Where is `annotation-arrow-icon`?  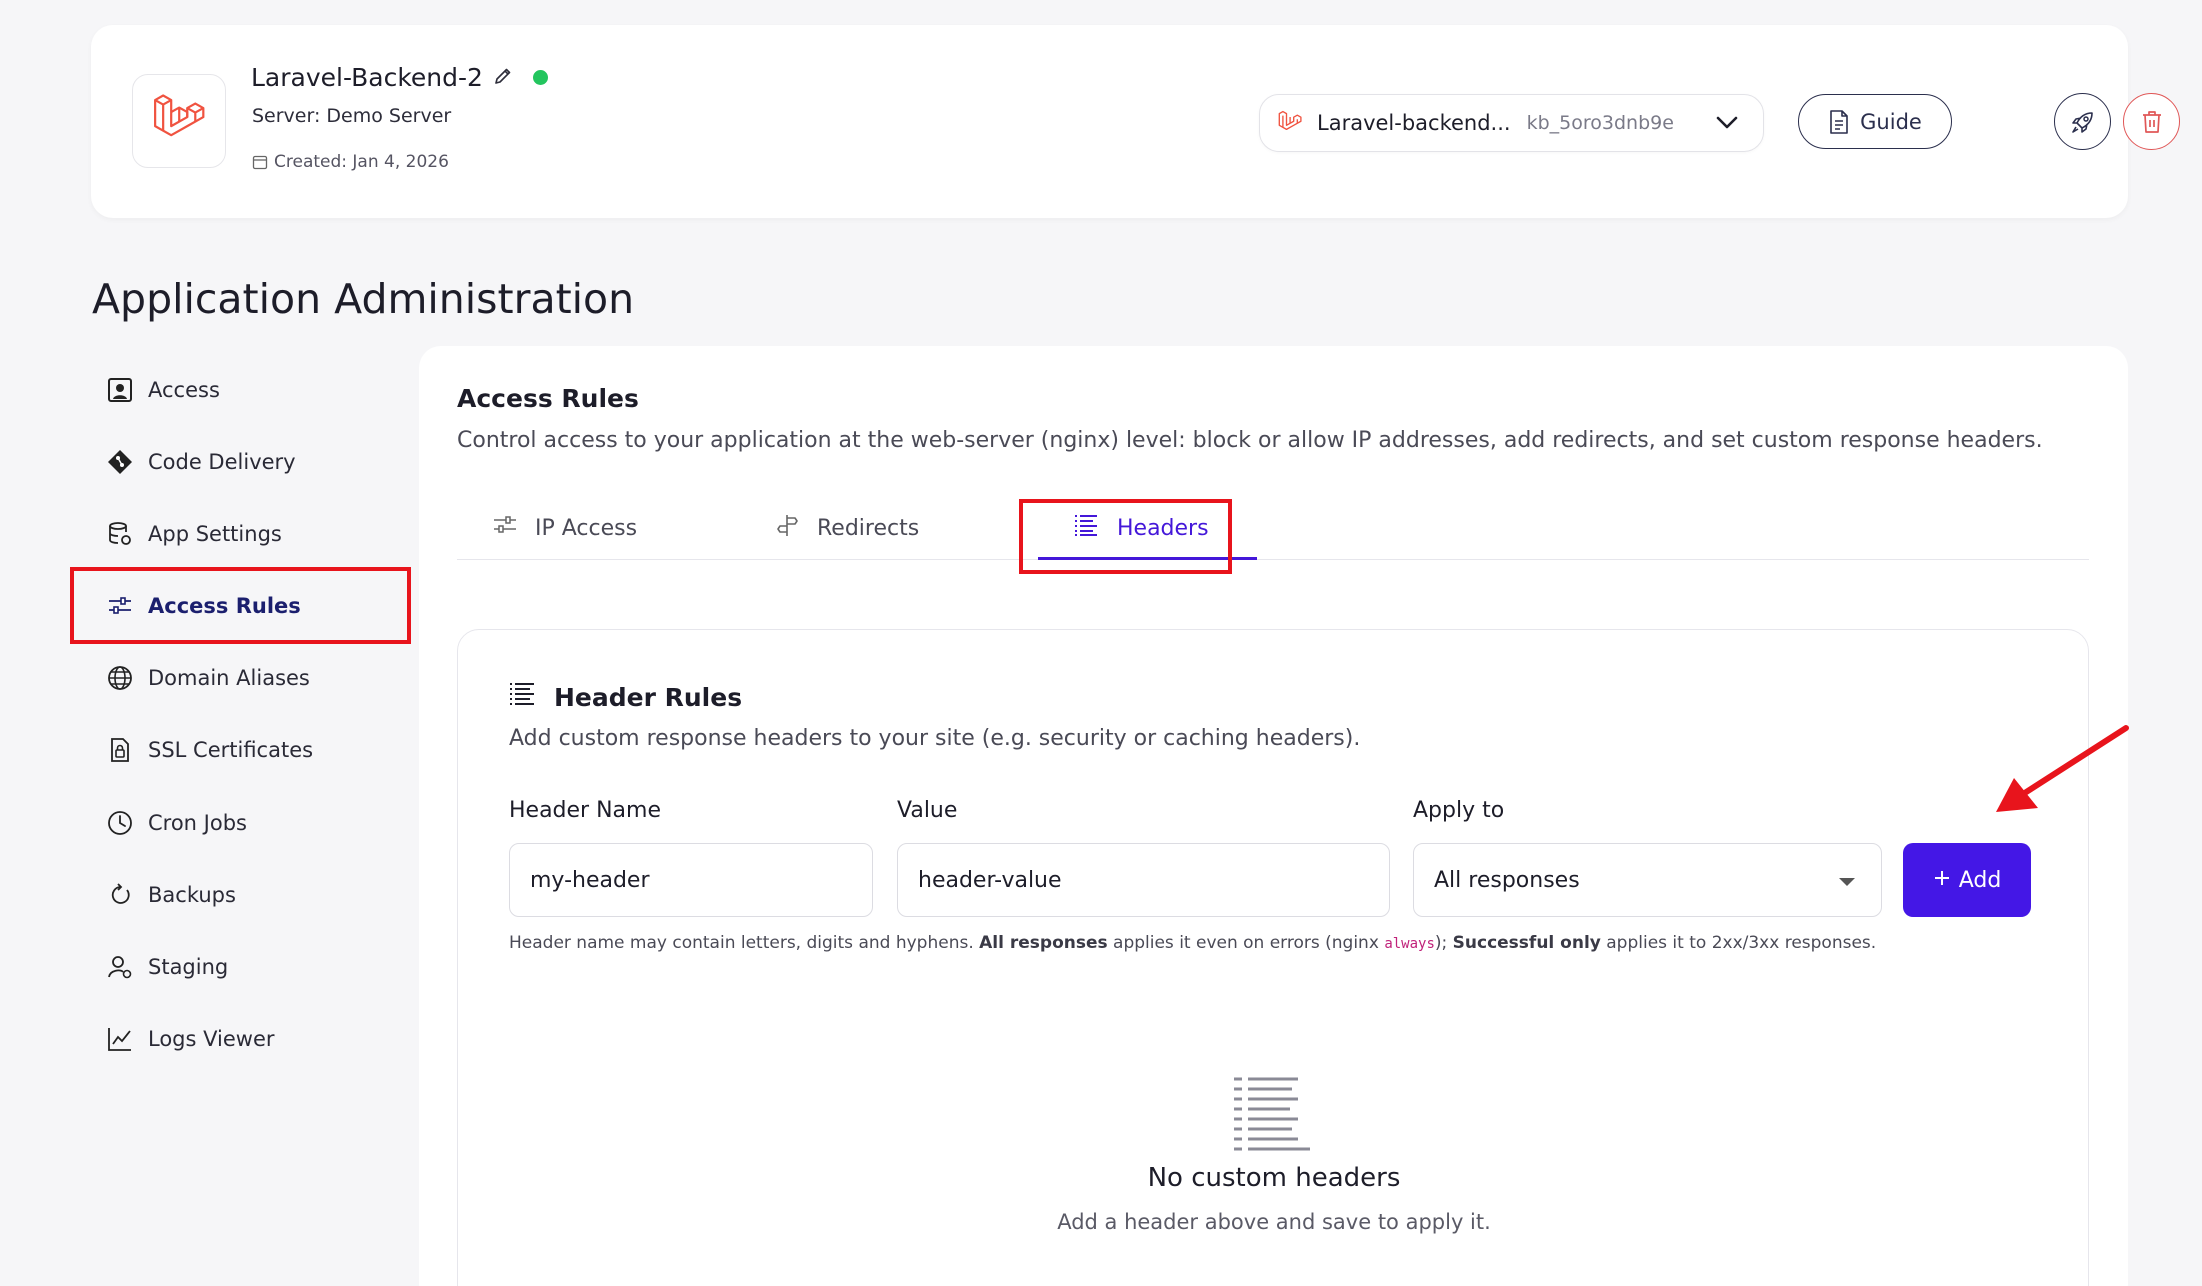 annotation-arrow-icon is located at coordinates (2062, 768).